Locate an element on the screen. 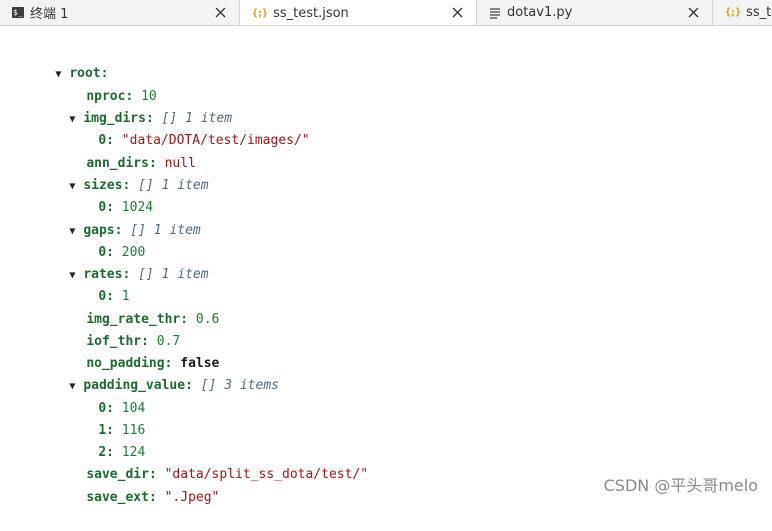  tab-dotav1-py: dotav1.py is located at coordinates (595, 12).